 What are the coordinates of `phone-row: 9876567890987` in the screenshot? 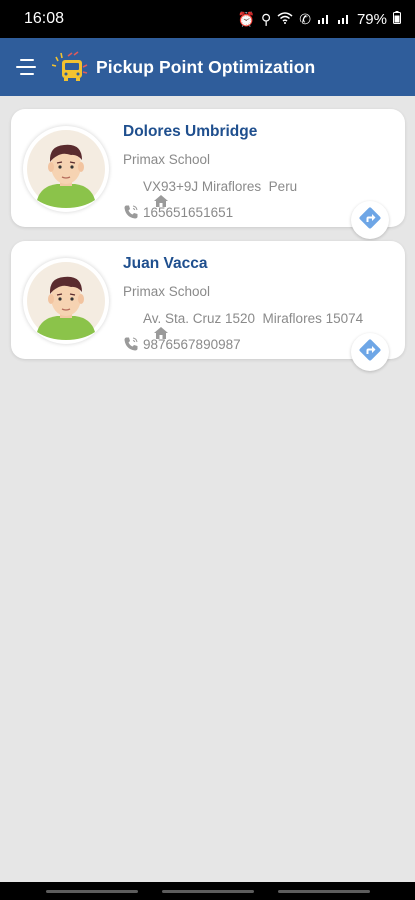 It's located at (182, 344).